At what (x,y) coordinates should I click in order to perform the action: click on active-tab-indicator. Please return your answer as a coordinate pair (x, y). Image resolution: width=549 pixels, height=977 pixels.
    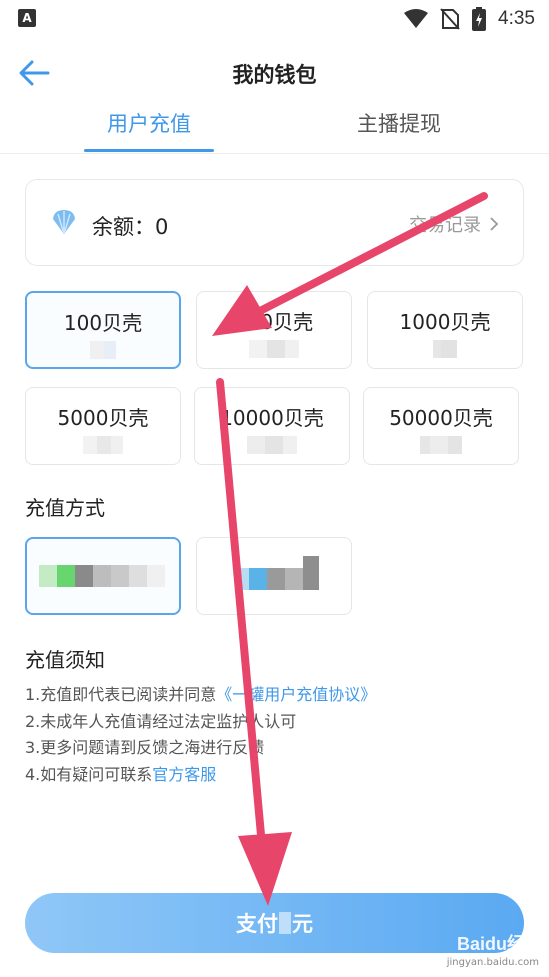
    Looking at the image, I should click on (149, 150).